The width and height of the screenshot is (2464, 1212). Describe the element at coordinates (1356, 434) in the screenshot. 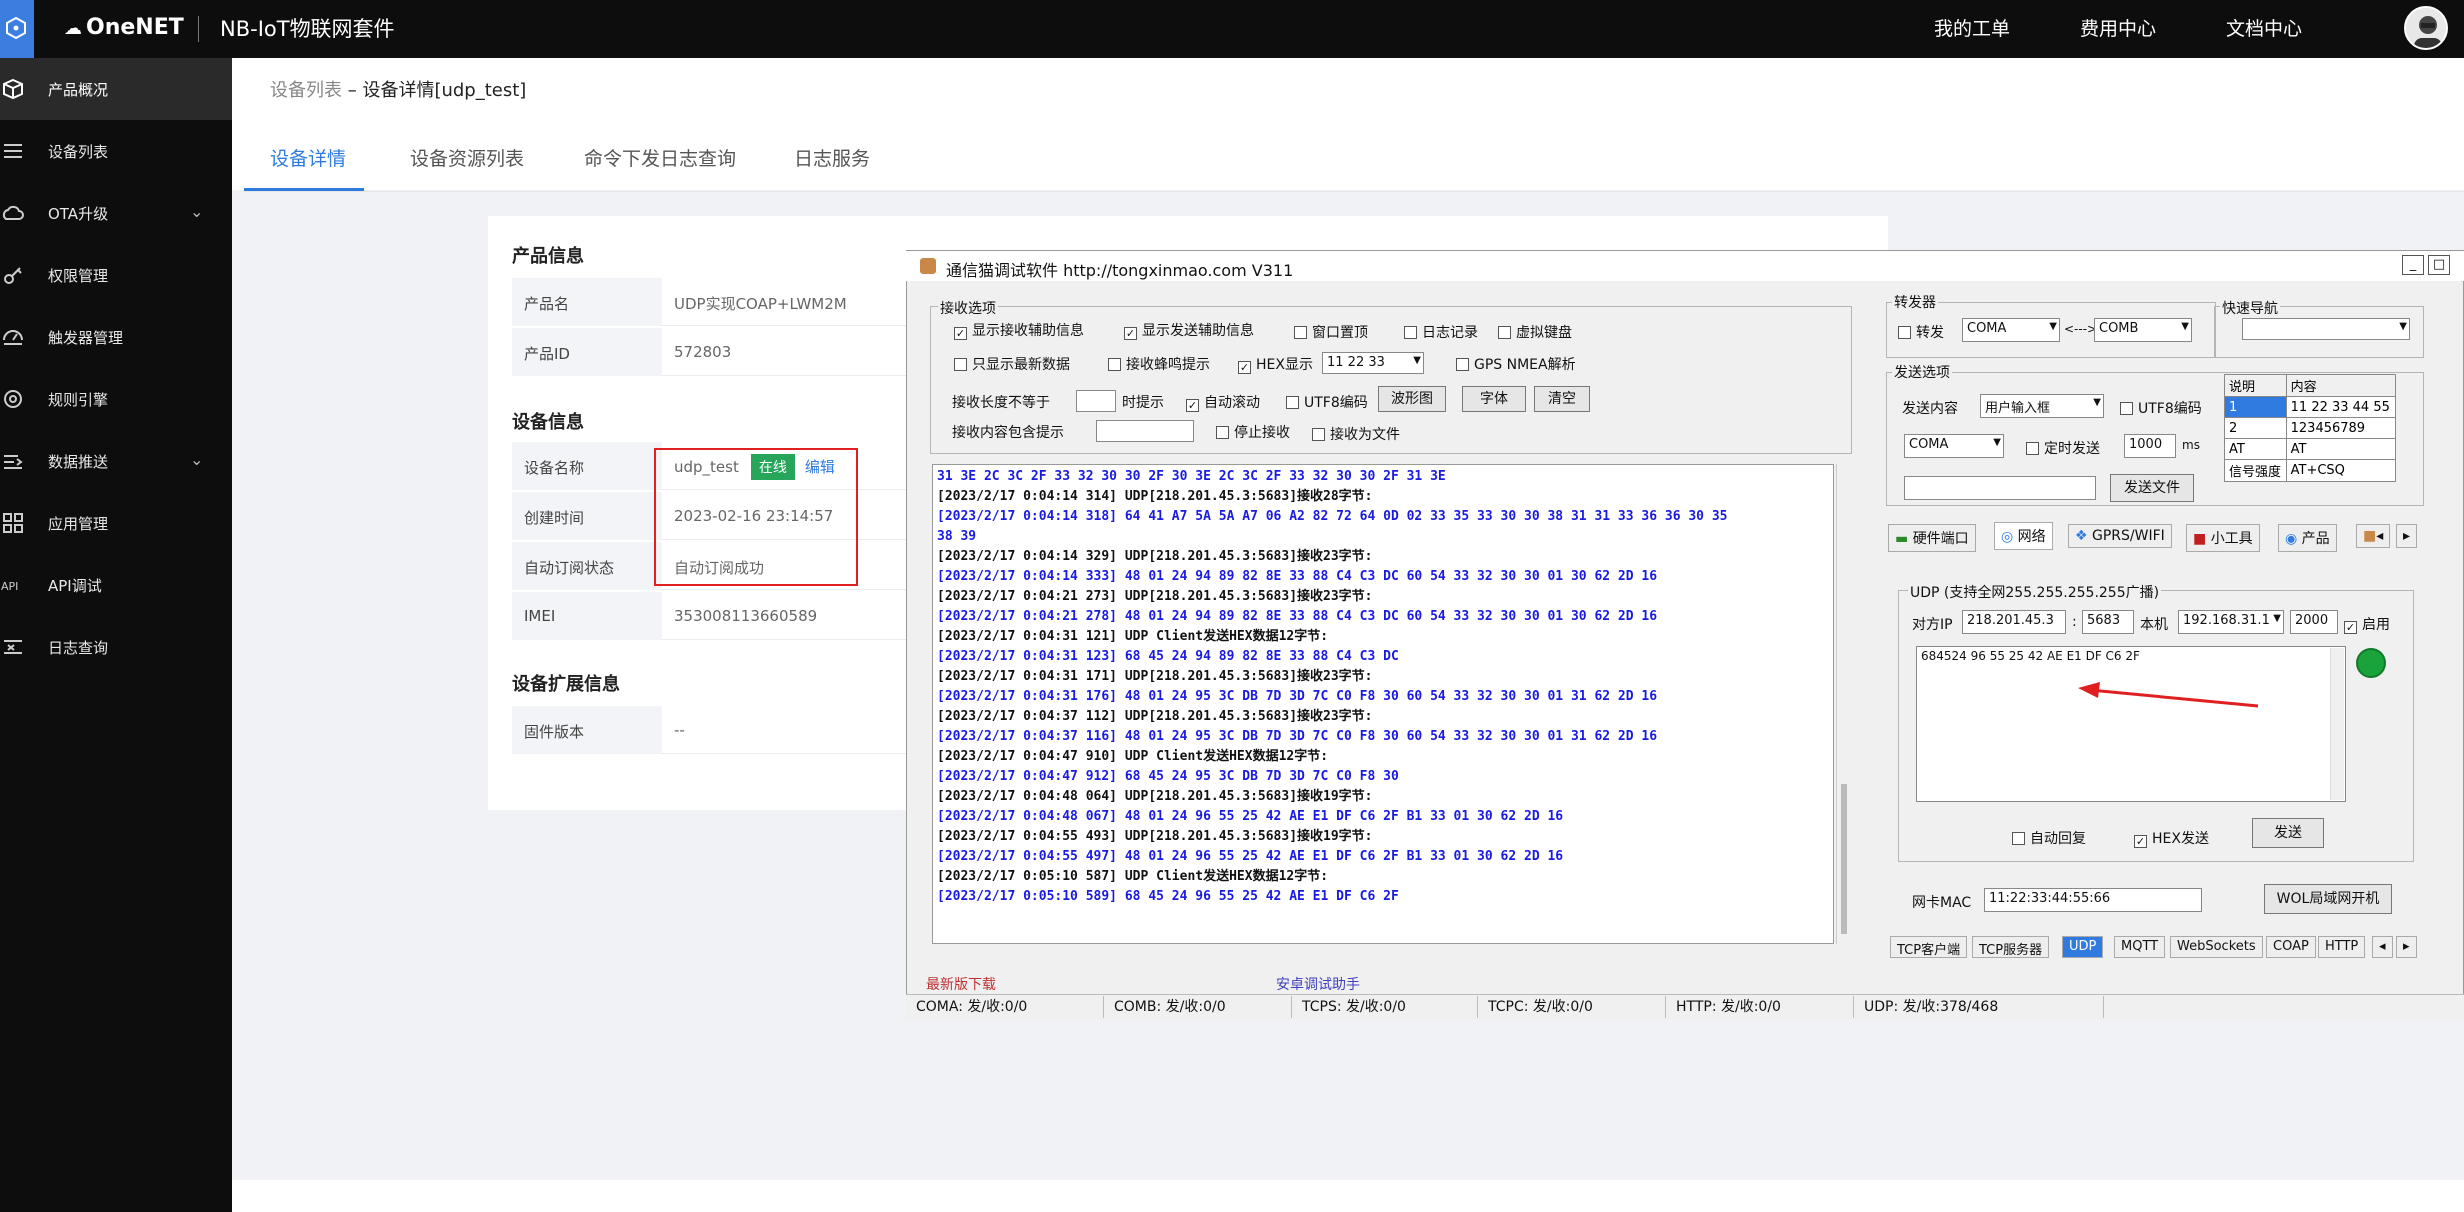

I see `recv-to-file-checkbox: 接收为文件` at that location.